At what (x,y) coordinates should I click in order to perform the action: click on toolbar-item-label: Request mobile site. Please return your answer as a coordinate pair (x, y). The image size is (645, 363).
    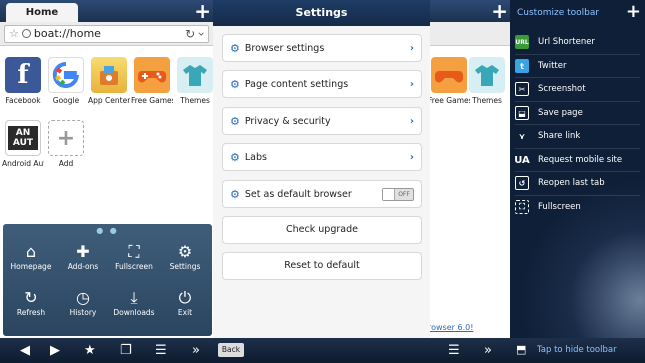
    Looking at the image, I should click on (580, 160).